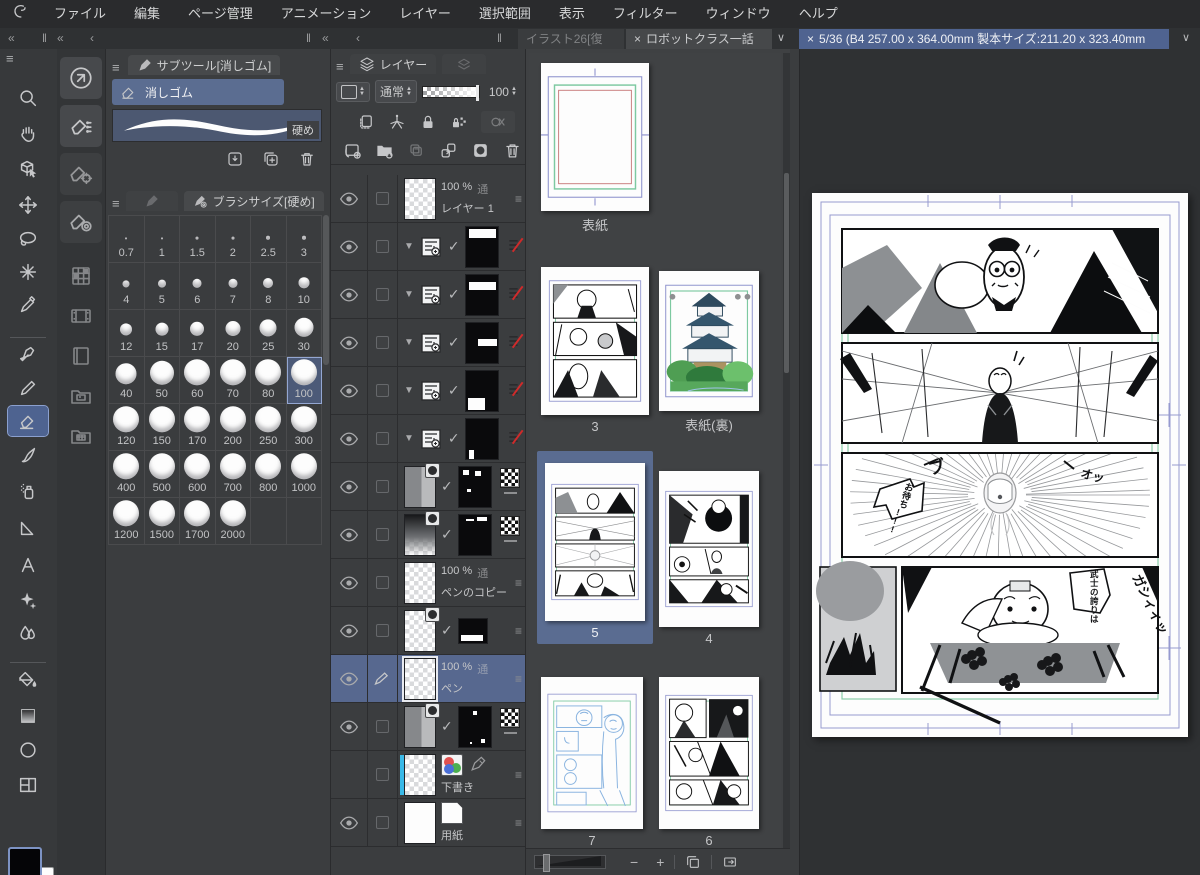 Image resolution: width=1200 pixels, height=875 pixels. I want to click on eraser-tool-button, so click(28, 421).